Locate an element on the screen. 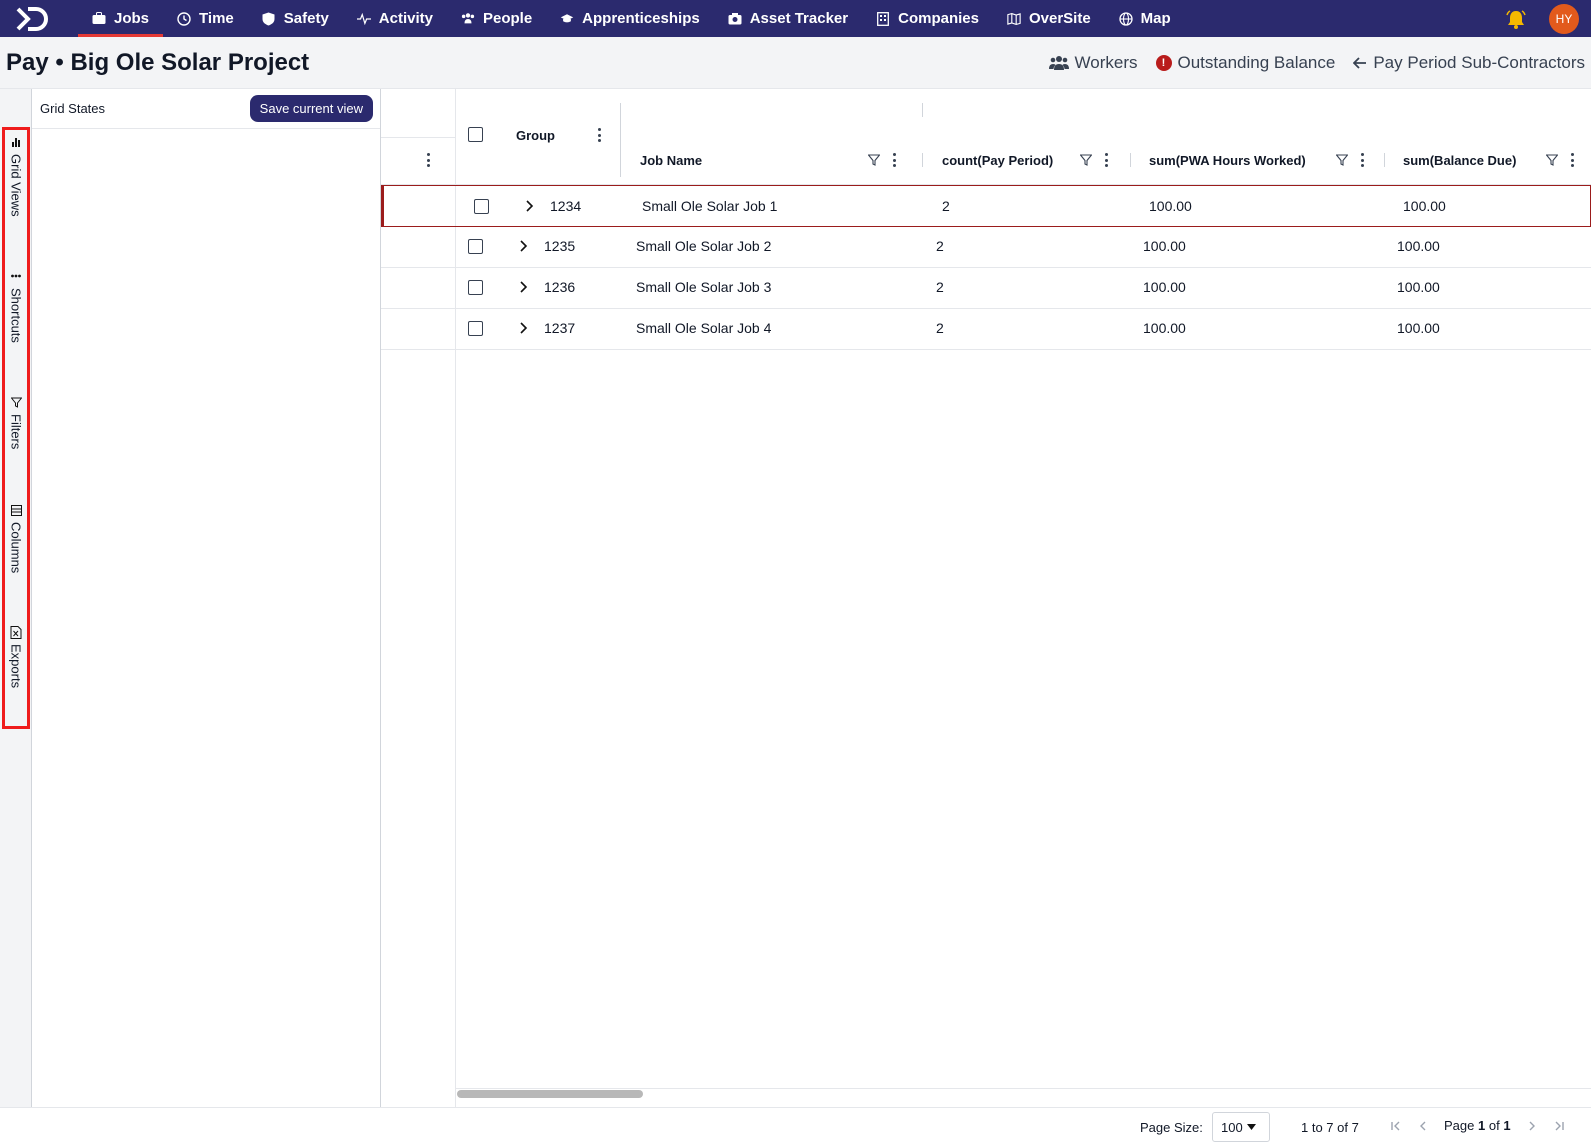 This screenshot has height=1146, width=1591. pinned-column-menu-icon is located at coordinates (428, 160).